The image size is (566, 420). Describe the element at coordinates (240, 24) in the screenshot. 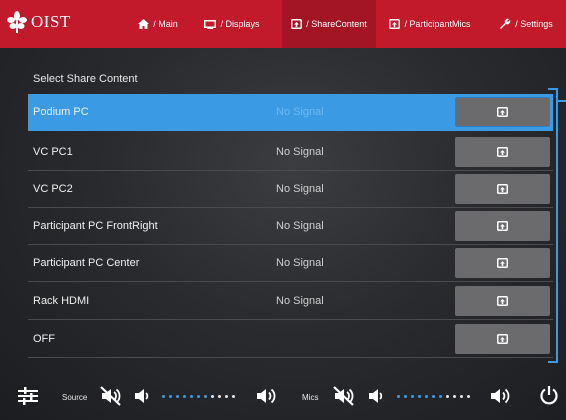

I see `tab-displays-label: / Displays` at that location.